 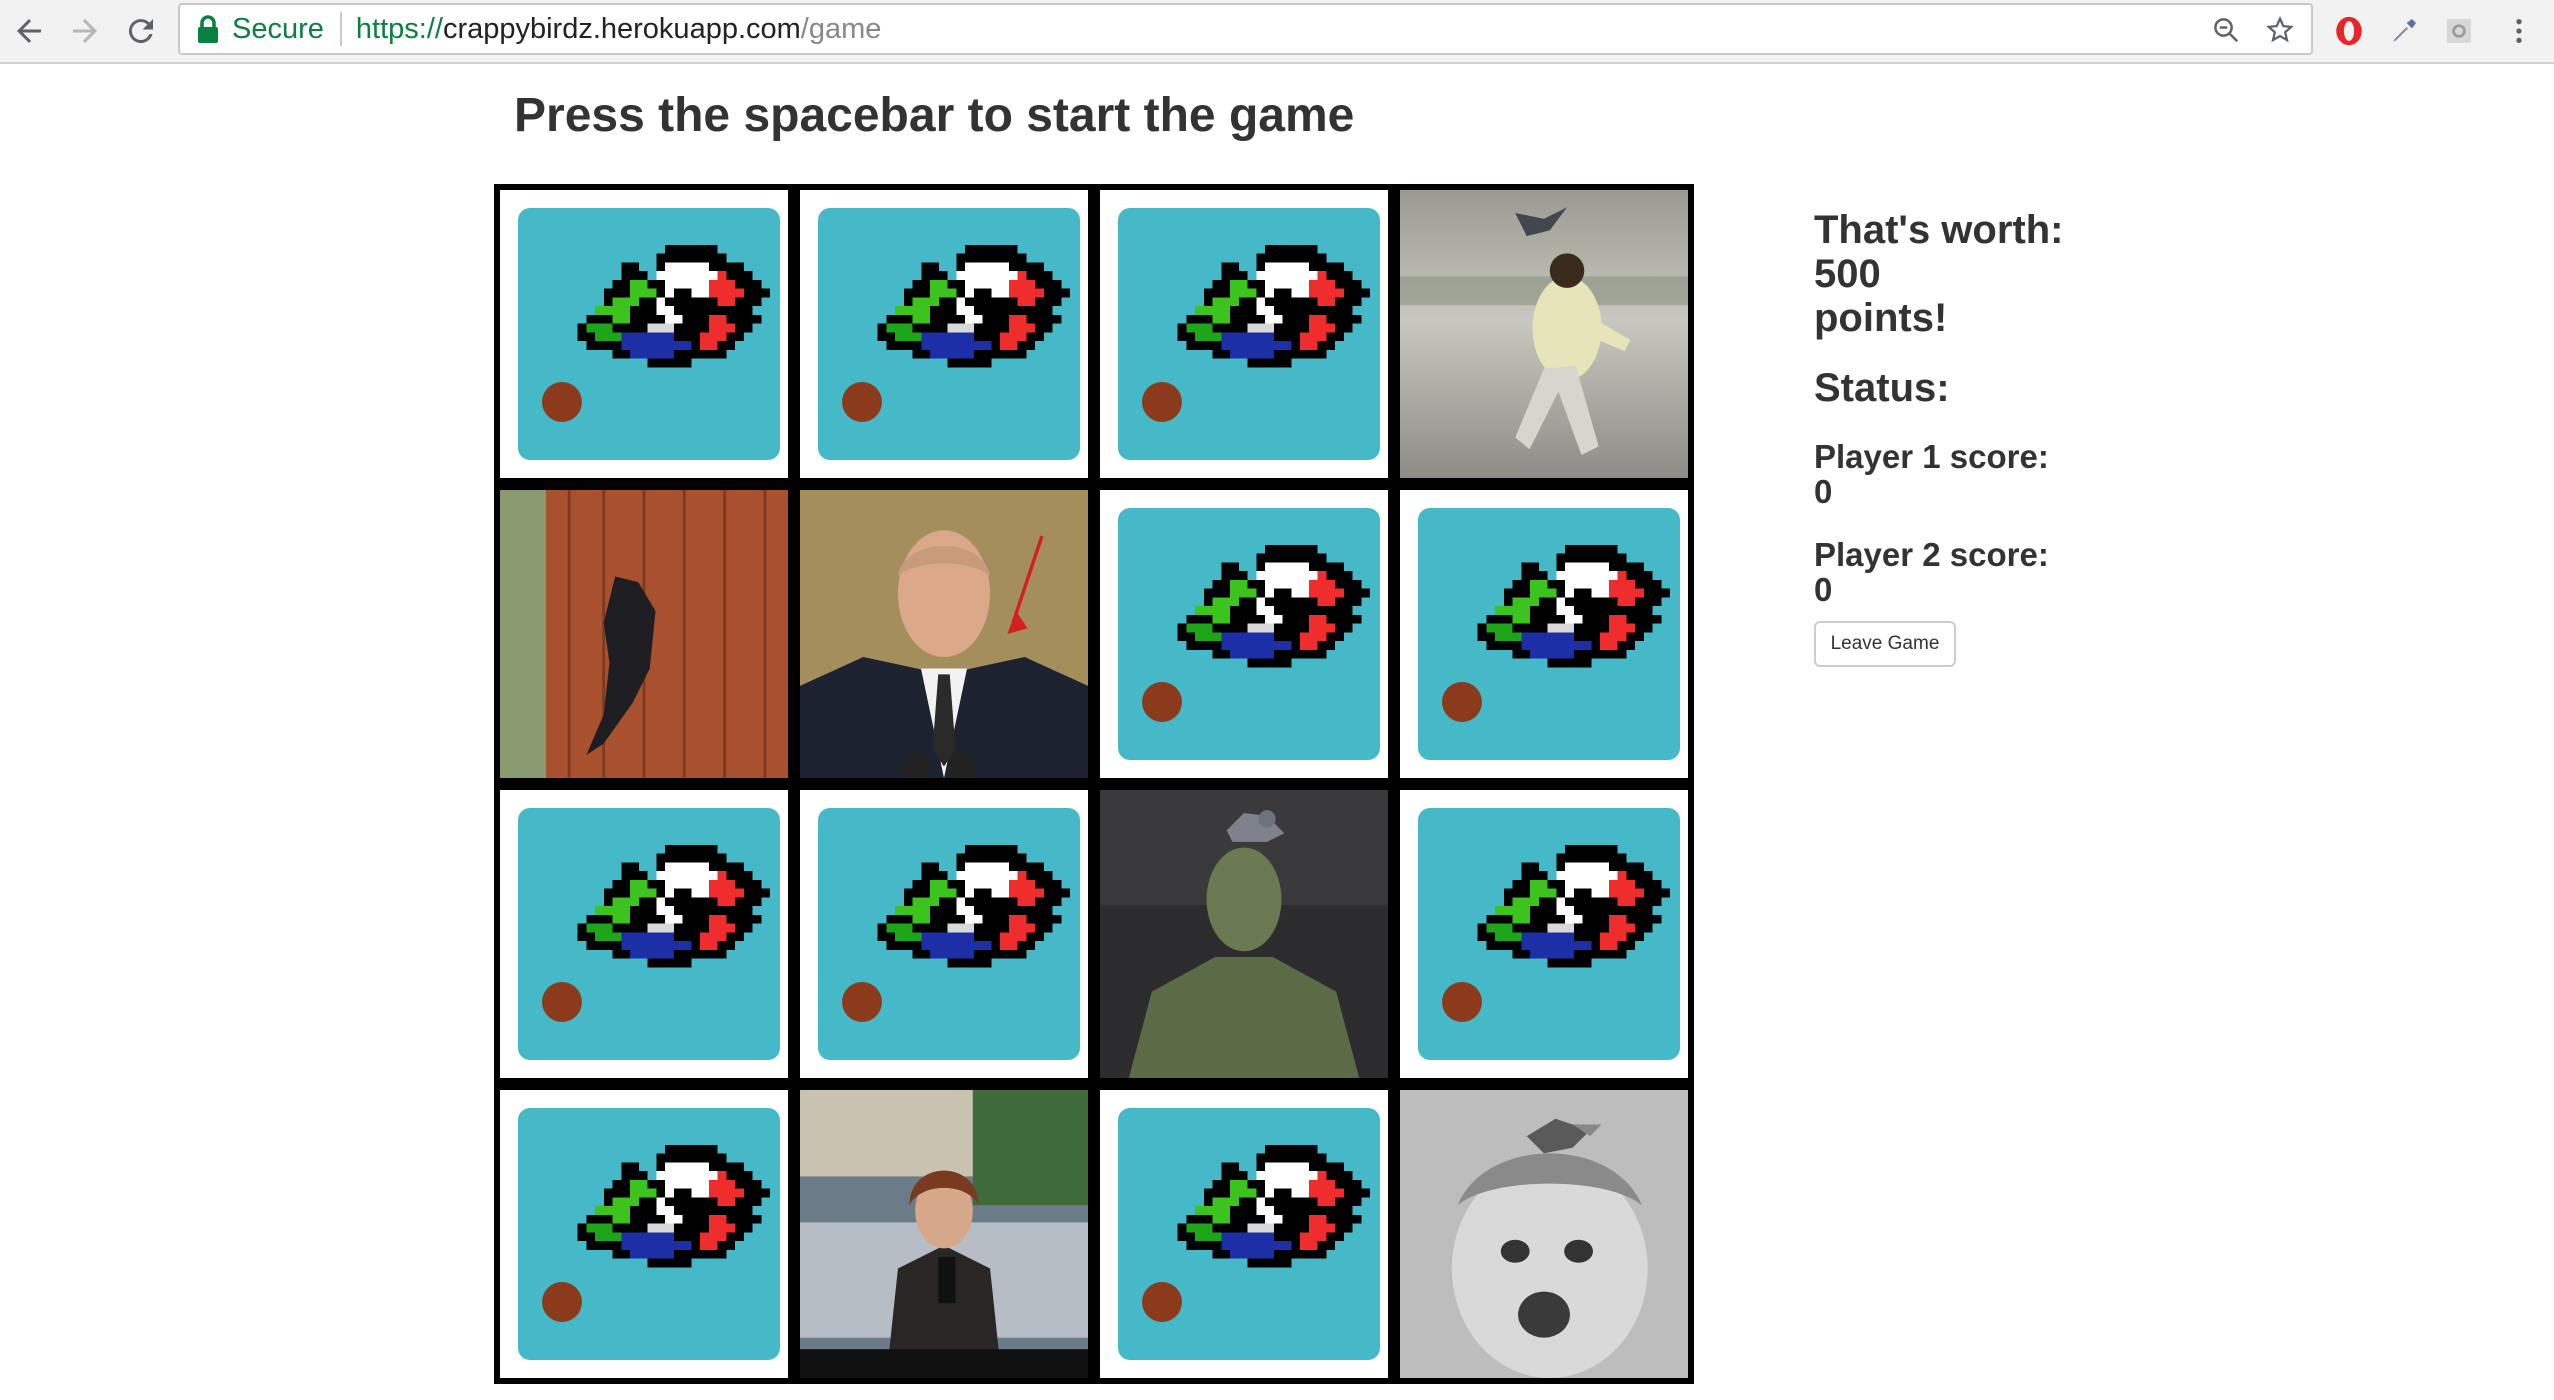 I want to click on card-r3c1, so click(x=644, y=934).